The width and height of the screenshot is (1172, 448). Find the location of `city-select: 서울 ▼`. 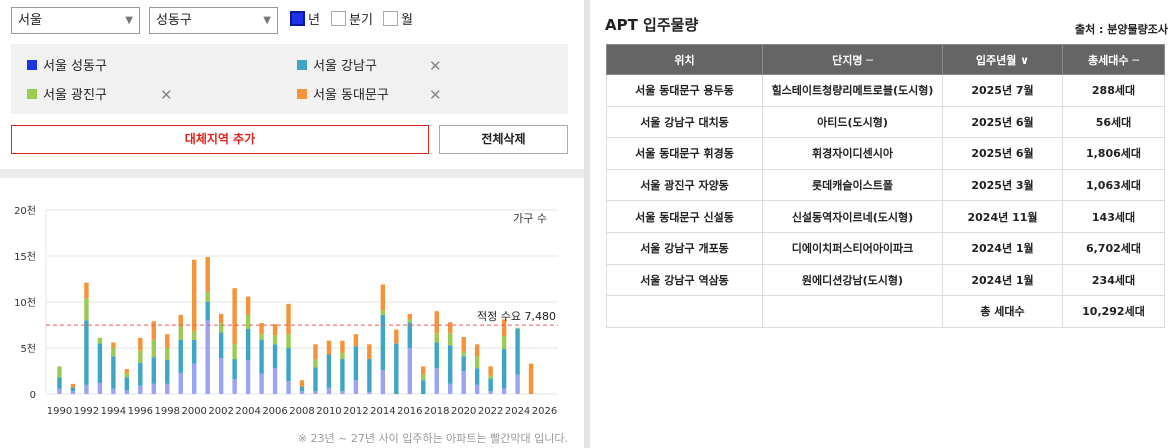

city-select: 서울 ▼ is located at coordinates (75, 20).